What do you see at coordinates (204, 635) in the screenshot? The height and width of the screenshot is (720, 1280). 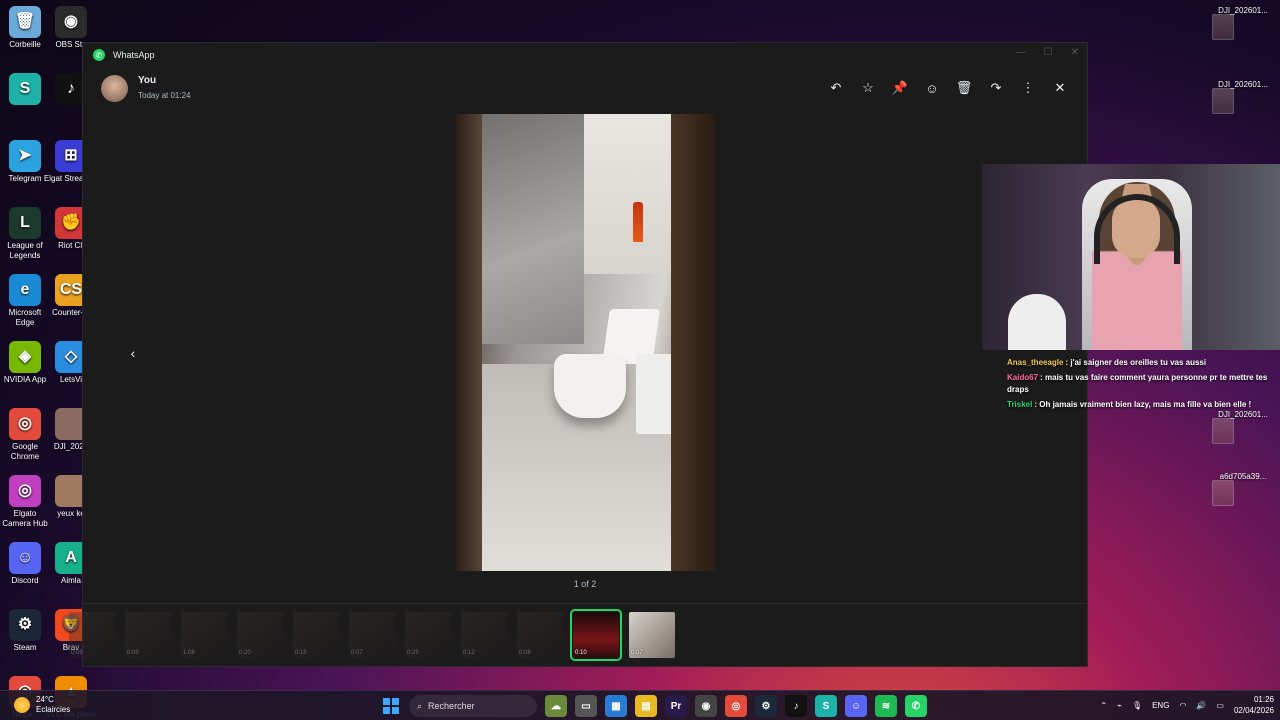 I see `media-thumbnail: 1:08` at bounding box center [204, 635].